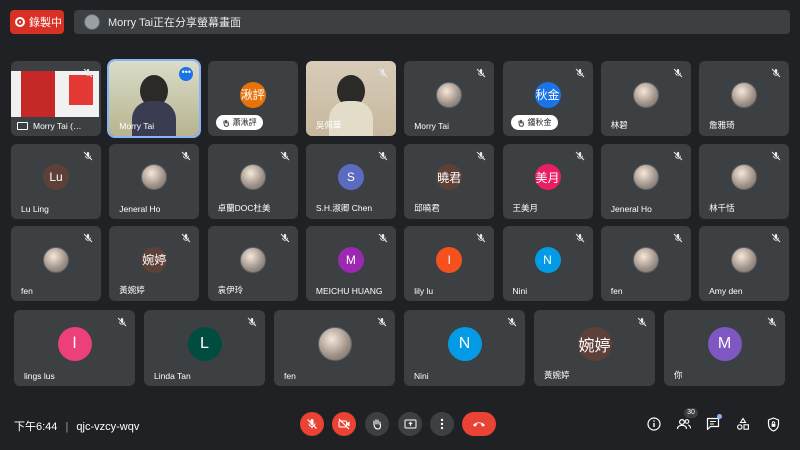  I want to click on meeting-details-button, so click(654, 424).